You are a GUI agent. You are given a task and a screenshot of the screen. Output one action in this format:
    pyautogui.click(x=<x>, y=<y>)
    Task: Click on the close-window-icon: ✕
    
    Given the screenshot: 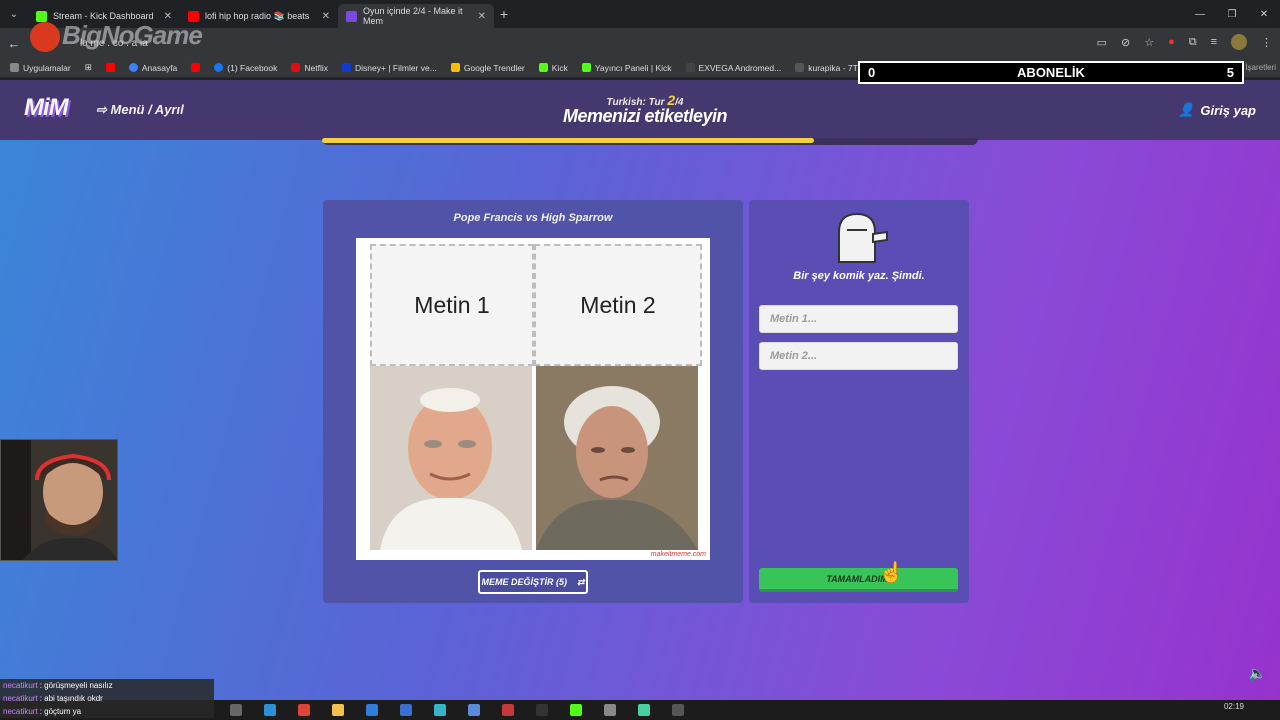 What is the action you would take?
    pyautogui.click(x=1264, y=14)
    